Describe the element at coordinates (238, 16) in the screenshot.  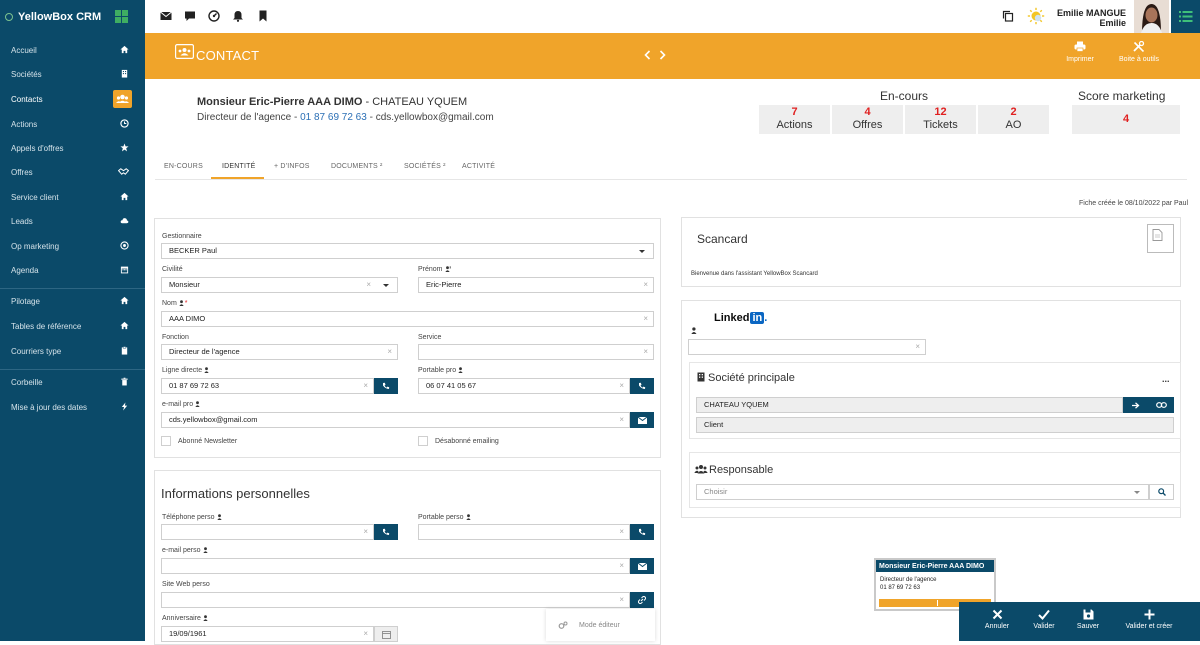
I see `bell-icon` at that location.